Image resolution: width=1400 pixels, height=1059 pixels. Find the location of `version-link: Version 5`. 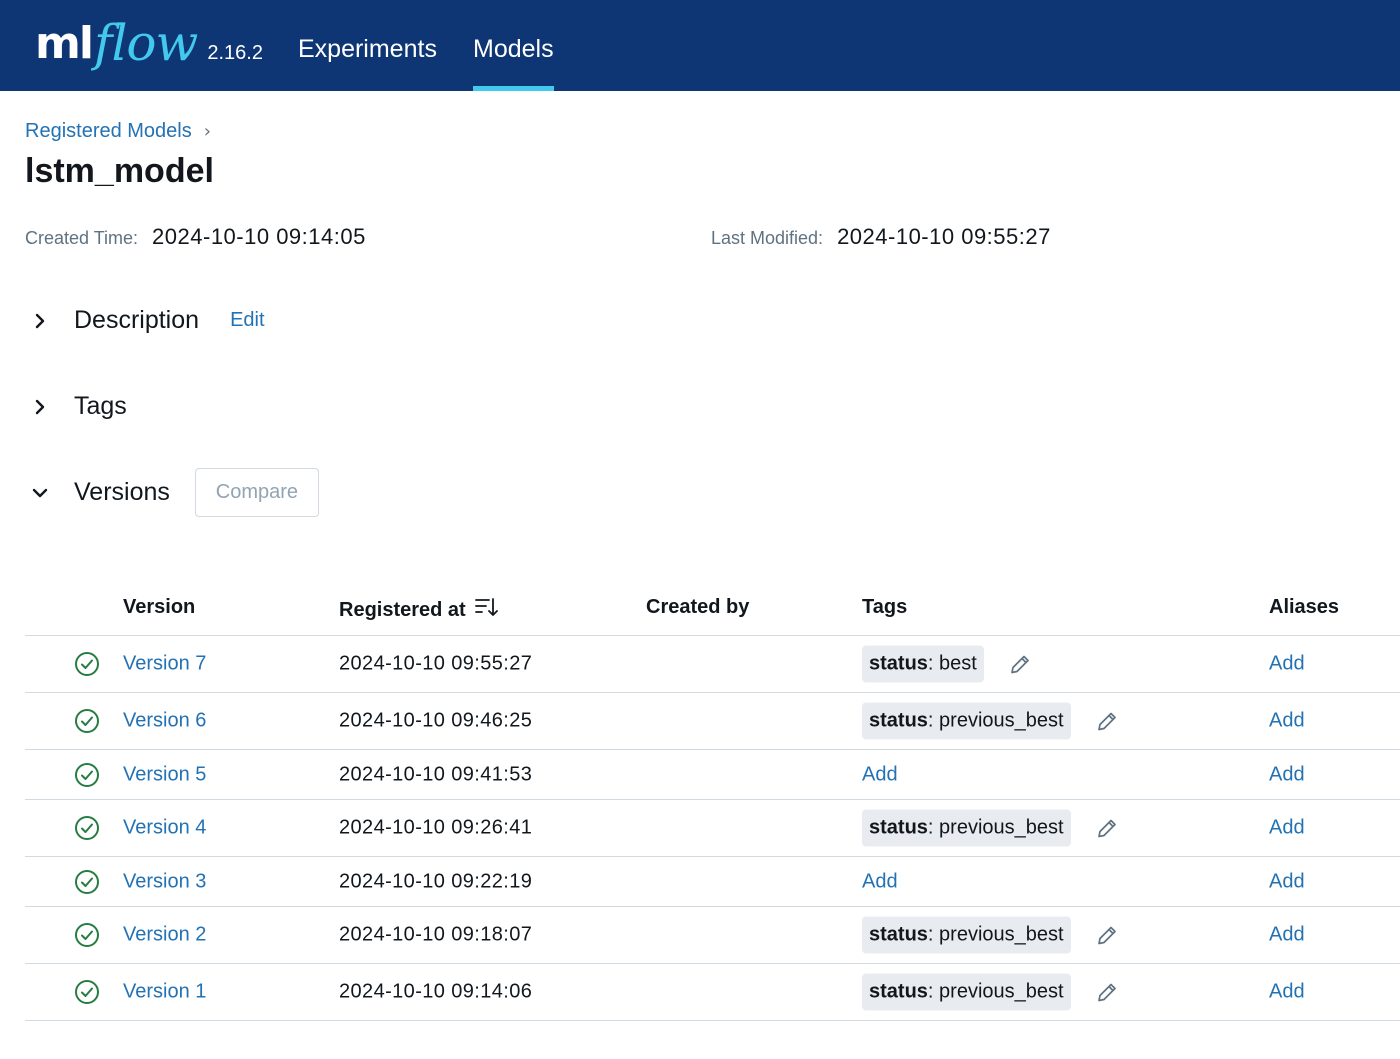

version-link: Version 5 is located at coordinates (164, 774).